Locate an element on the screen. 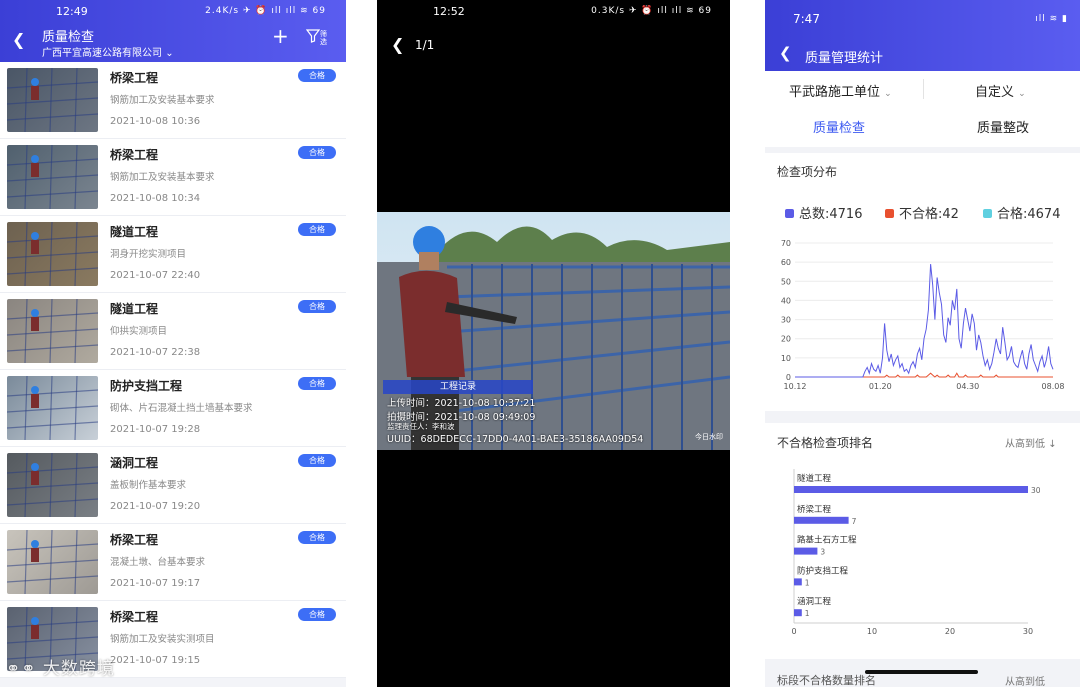 This screenshot has width=1080, height=687. list-item: 涵洞工程 盖板制作基本要求 2021-10-07 19:20 合格 is located at coordinates (173, 485).